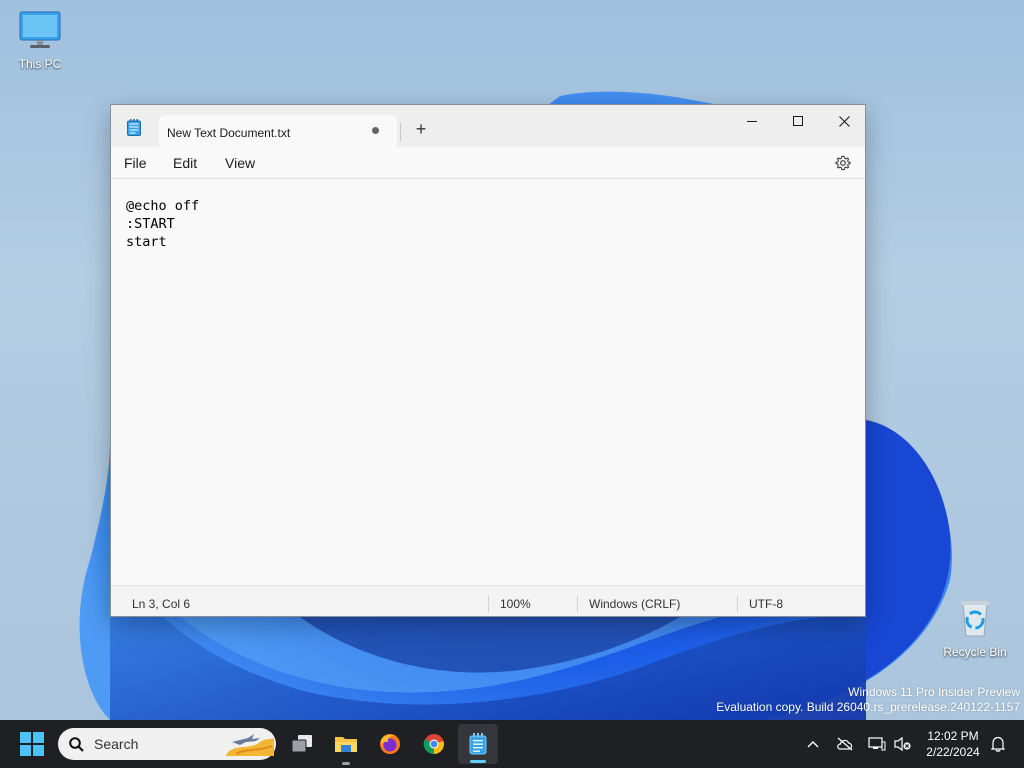  I want to click on chevron-up-icon, so click(813, 744).